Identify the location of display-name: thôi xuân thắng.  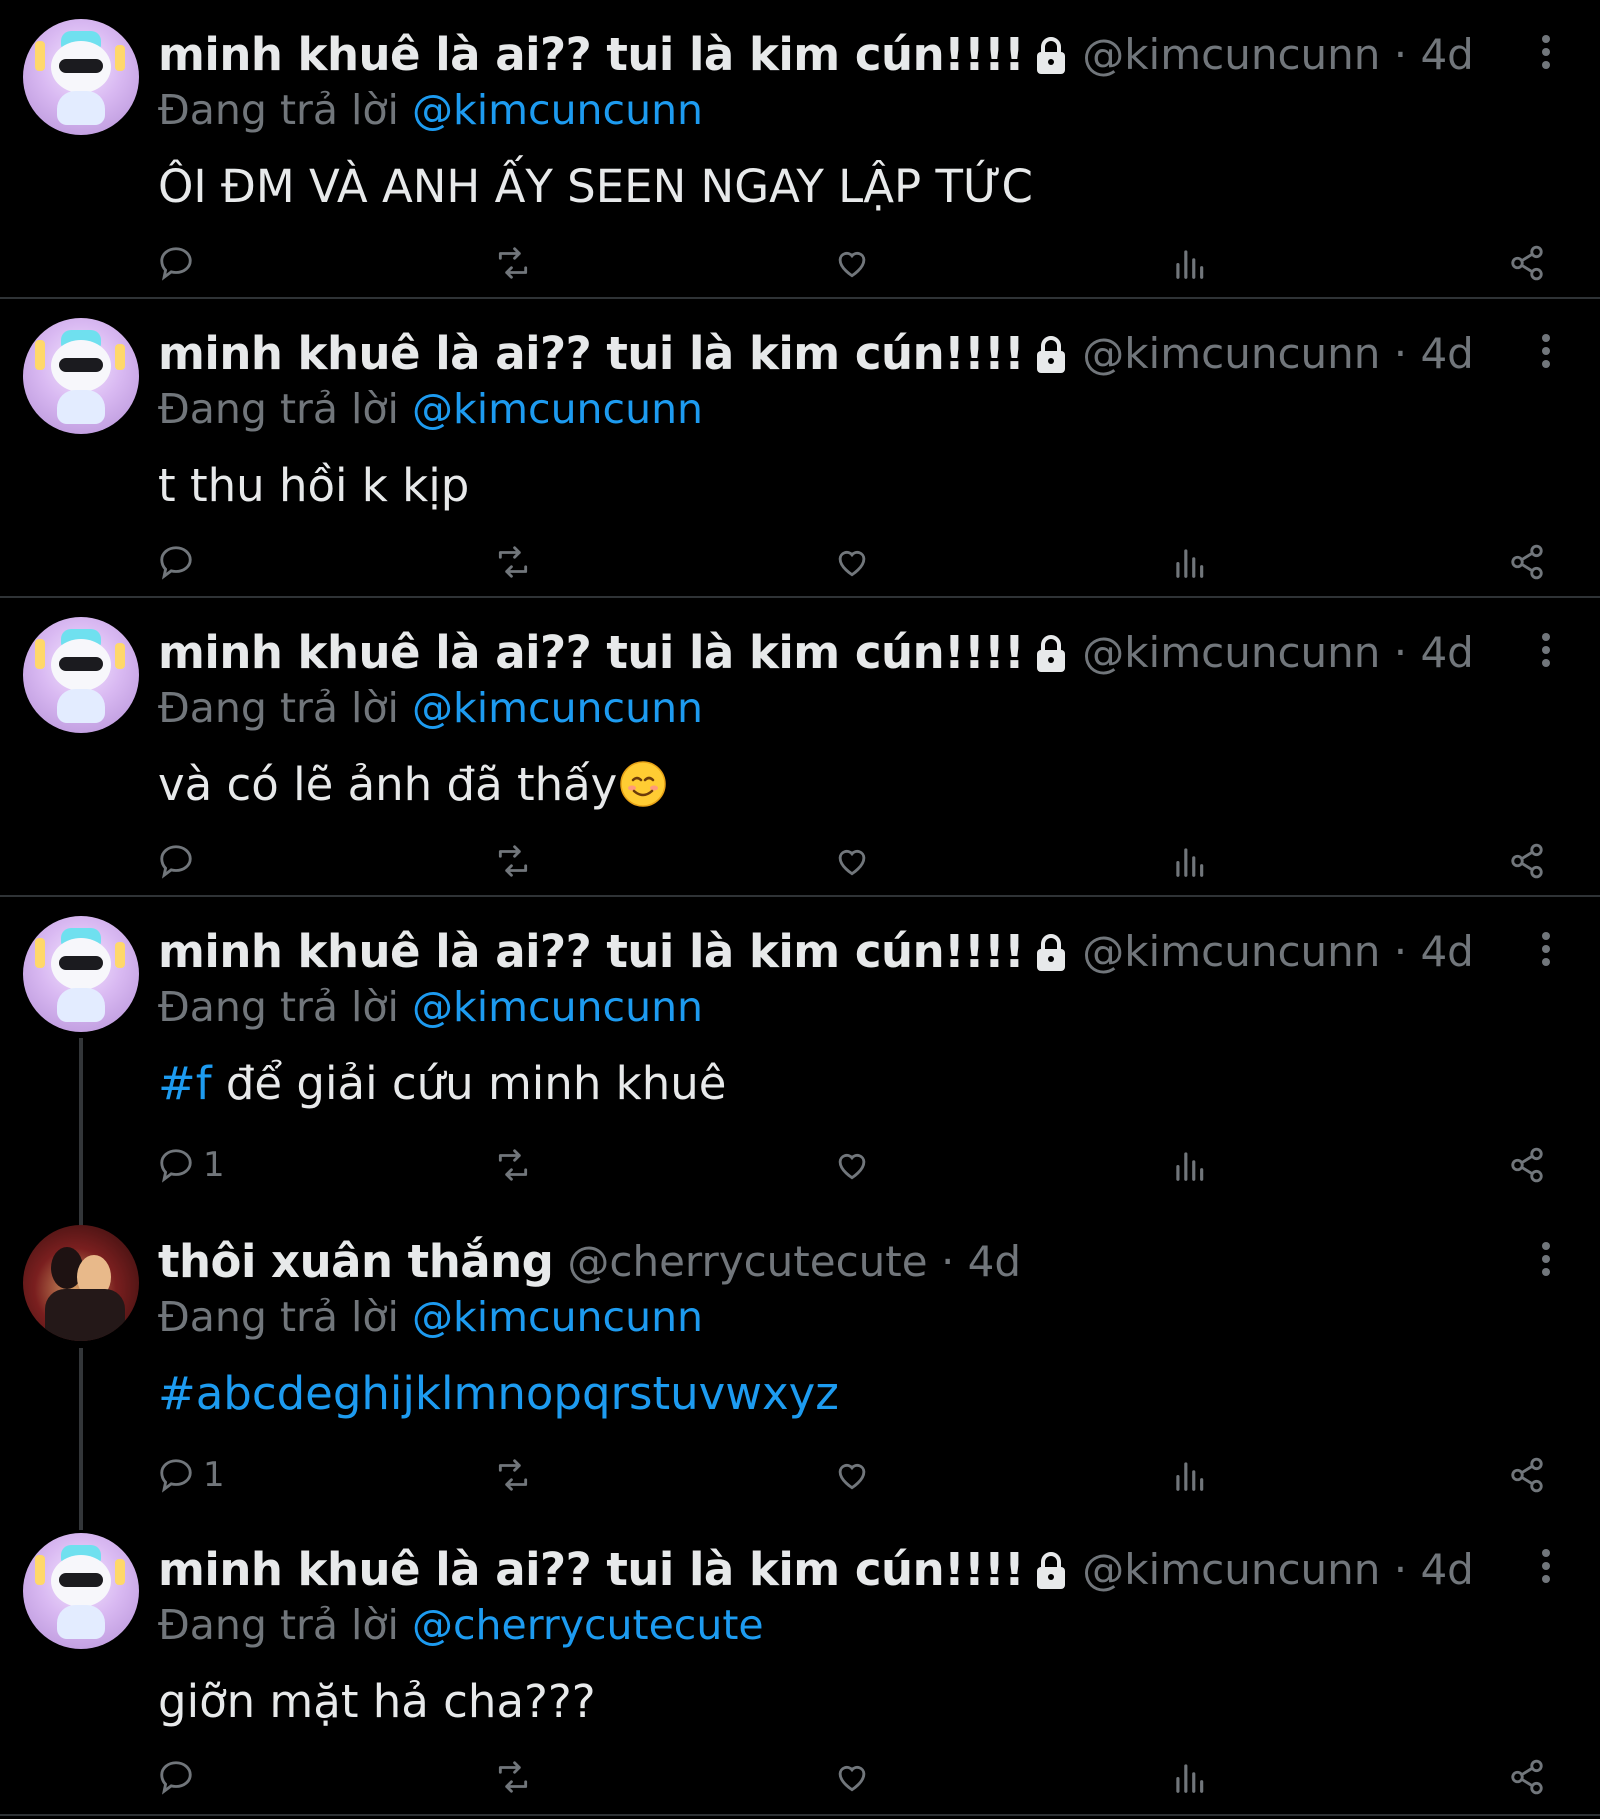
(356, 1261).